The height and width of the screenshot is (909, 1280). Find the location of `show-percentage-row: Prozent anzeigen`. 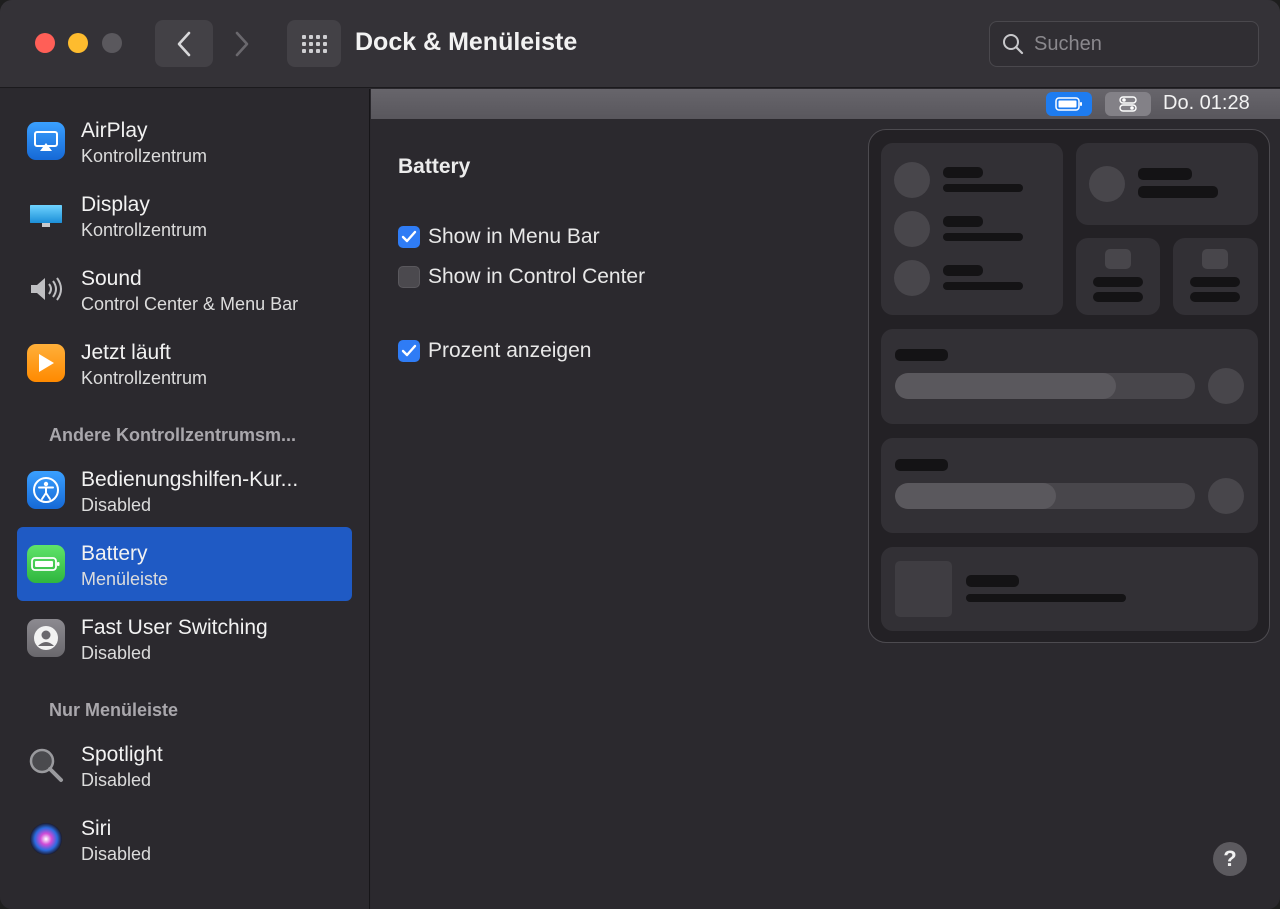

show-percentage-row: Prozent anzeigen is located at coordinates (494, 351).